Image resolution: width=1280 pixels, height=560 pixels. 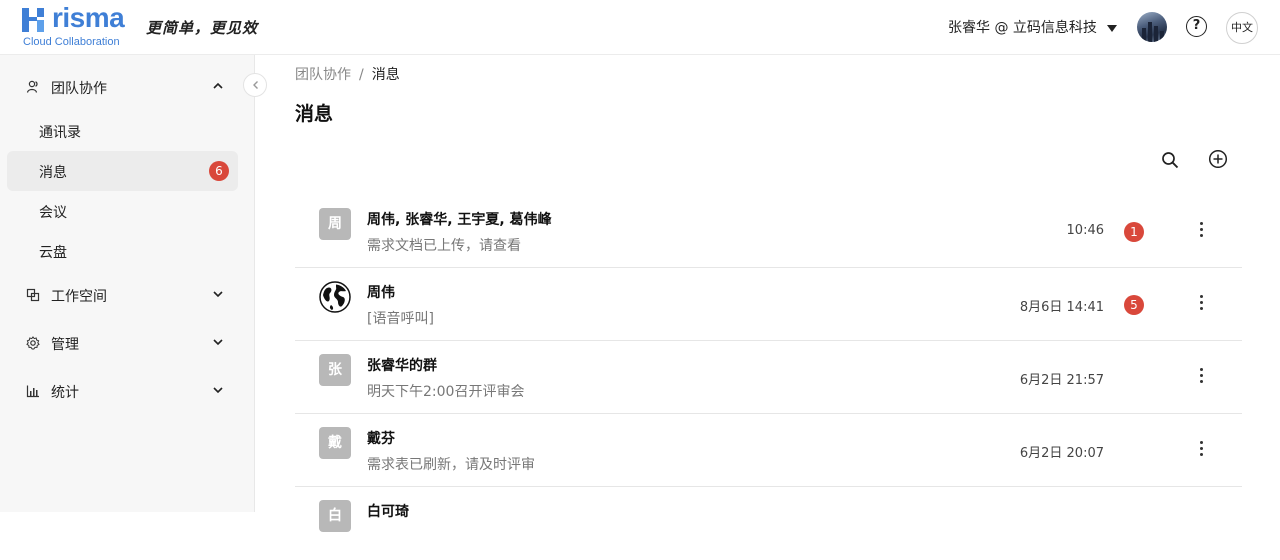 I want to click on risma-logo: risma Cloud Collaboration, so click(x=77, y=26).